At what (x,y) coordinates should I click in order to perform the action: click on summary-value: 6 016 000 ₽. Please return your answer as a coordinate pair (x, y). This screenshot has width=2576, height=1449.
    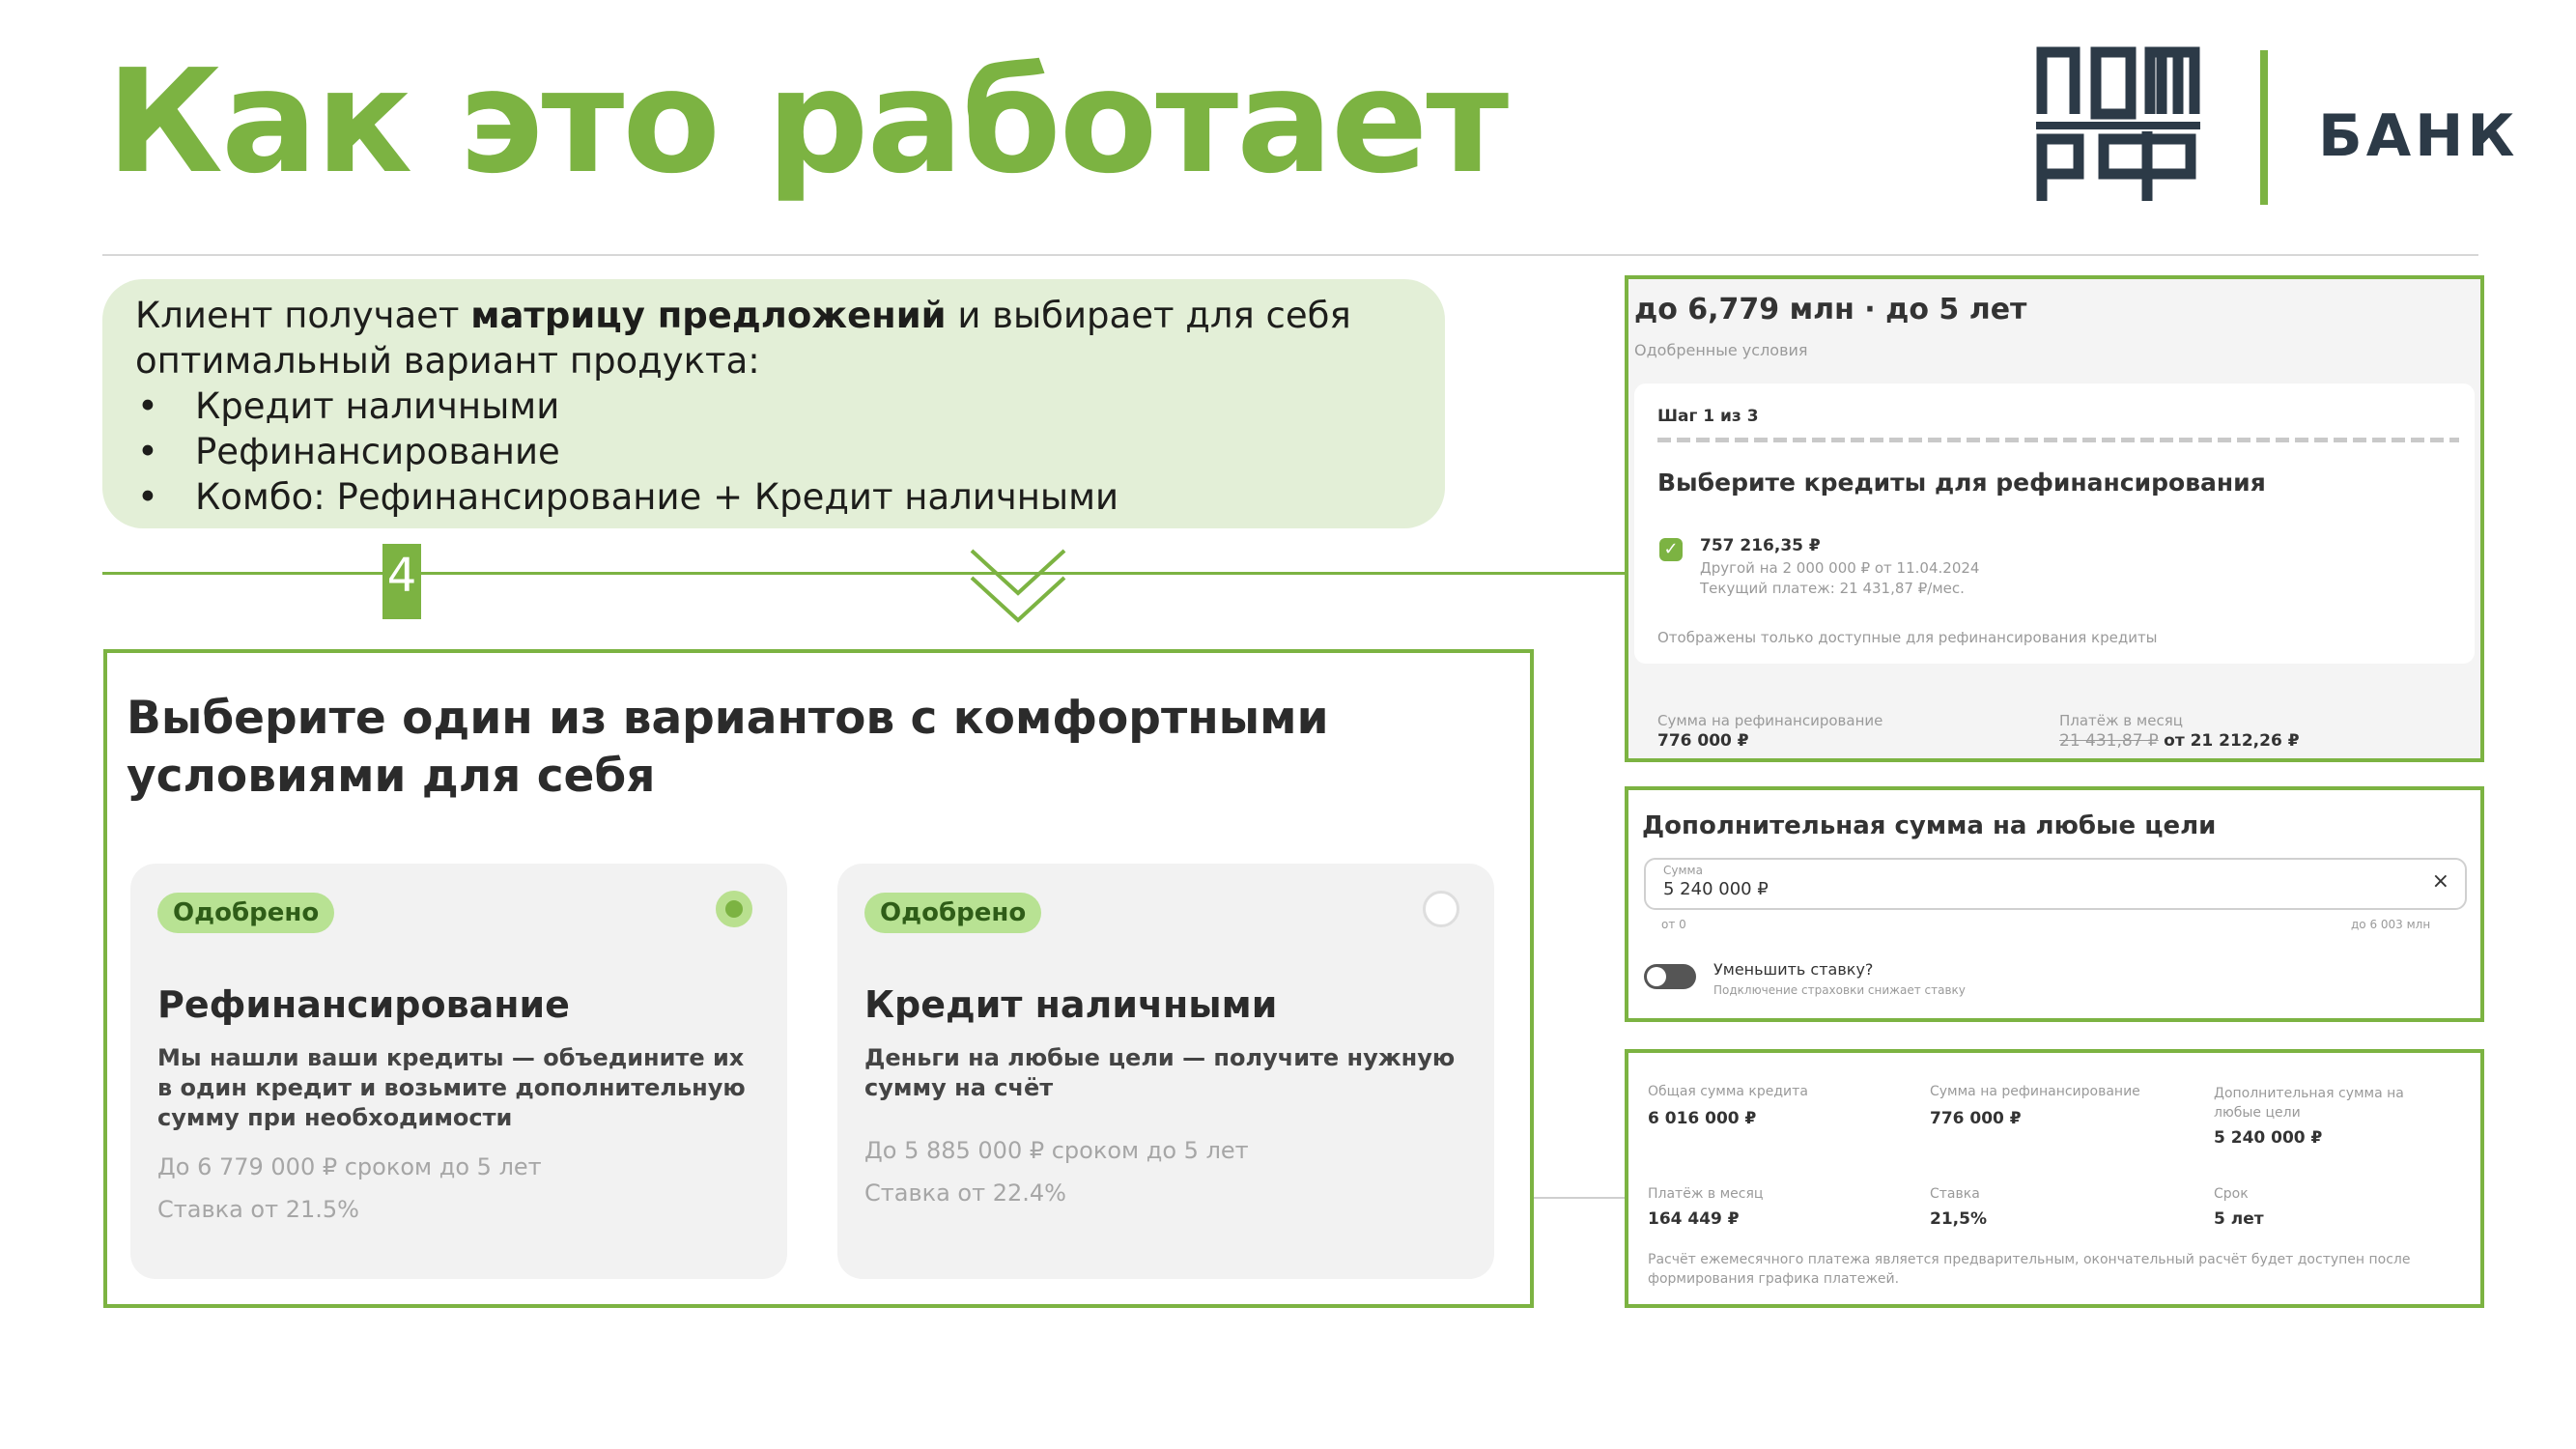
    Looking at the image, I should click on (1702, 1118).